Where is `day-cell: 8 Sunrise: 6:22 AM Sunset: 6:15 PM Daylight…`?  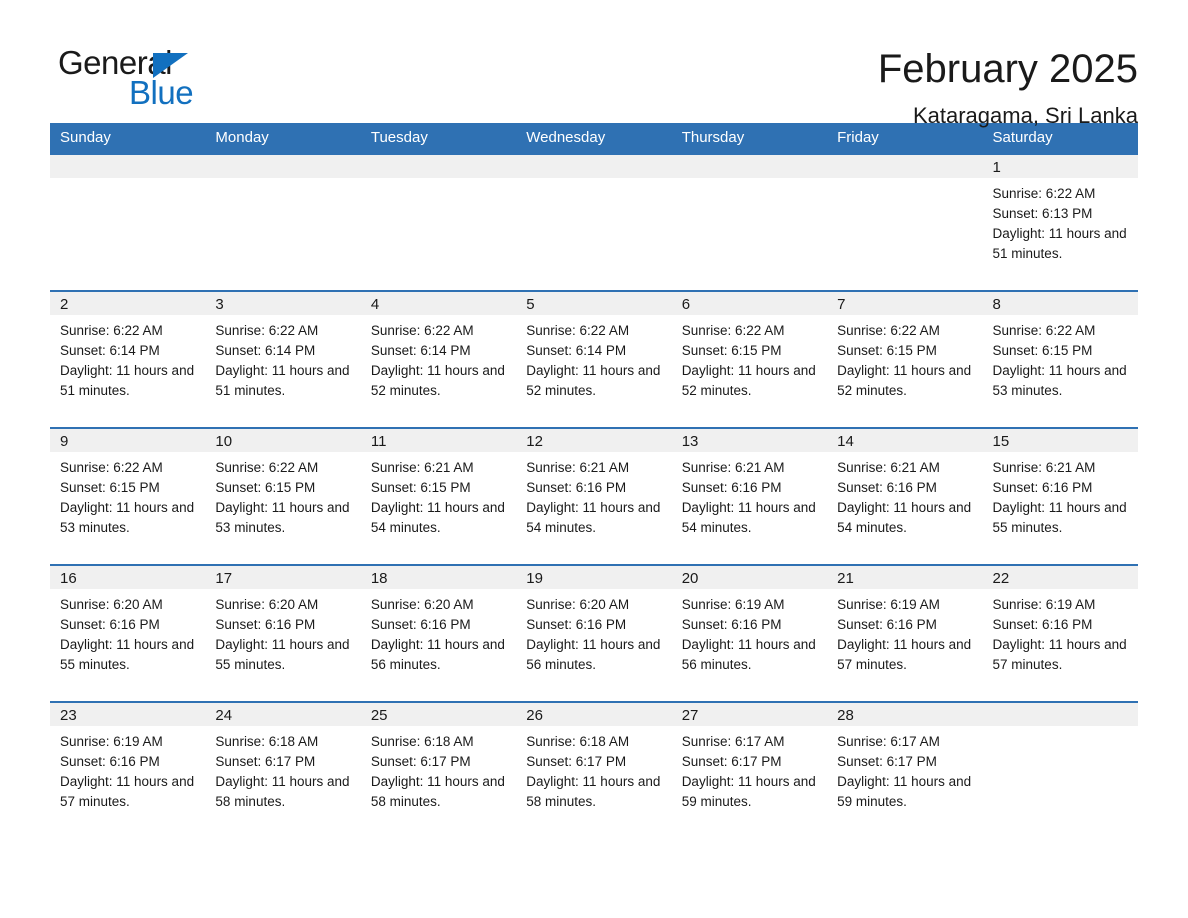 day-cell: 8 Sunrise: 6:22 AM Sunset: 6:15 PM Daylight… is located at coordinates (1060, 358).